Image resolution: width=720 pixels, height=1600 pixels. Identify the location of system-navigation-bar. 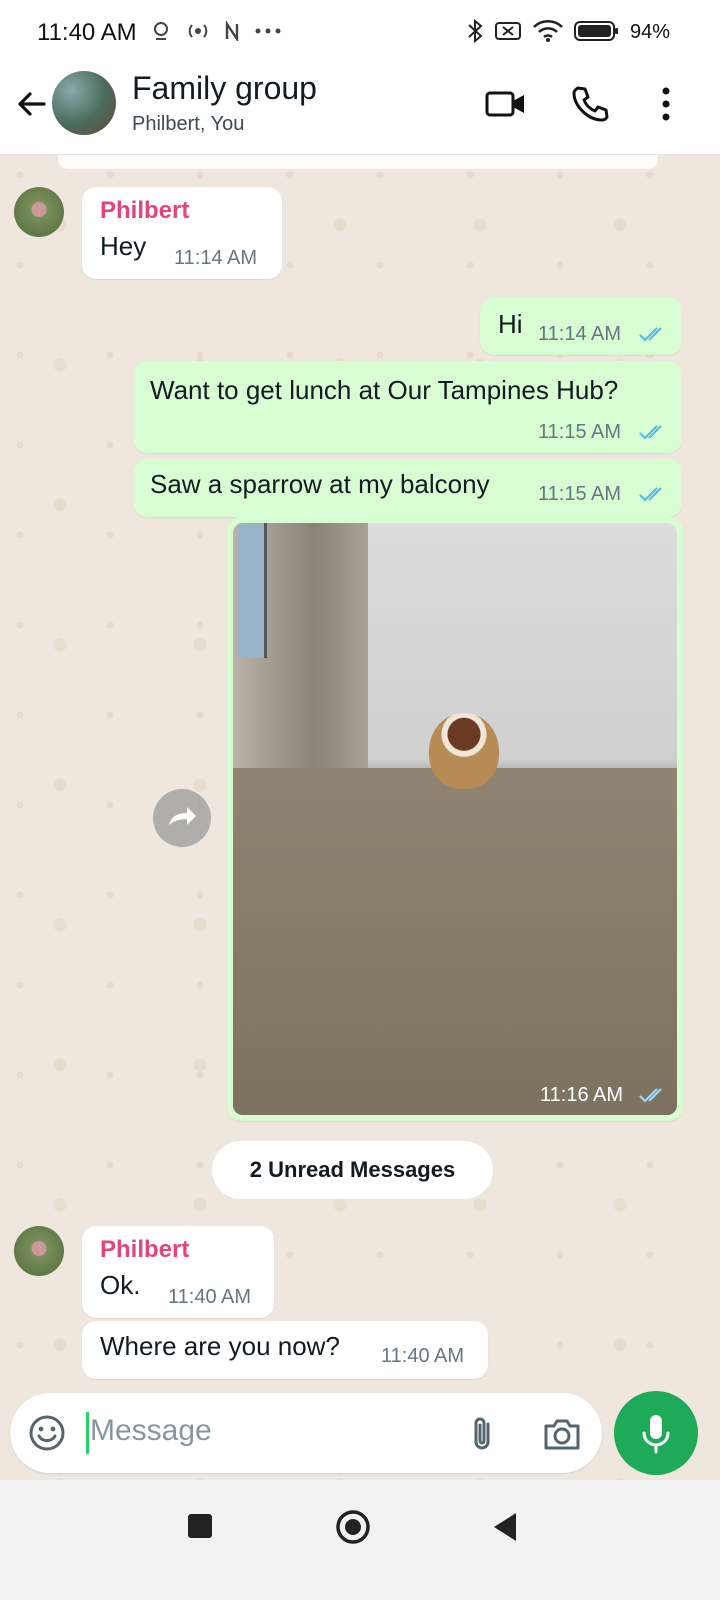
(360, 1540).